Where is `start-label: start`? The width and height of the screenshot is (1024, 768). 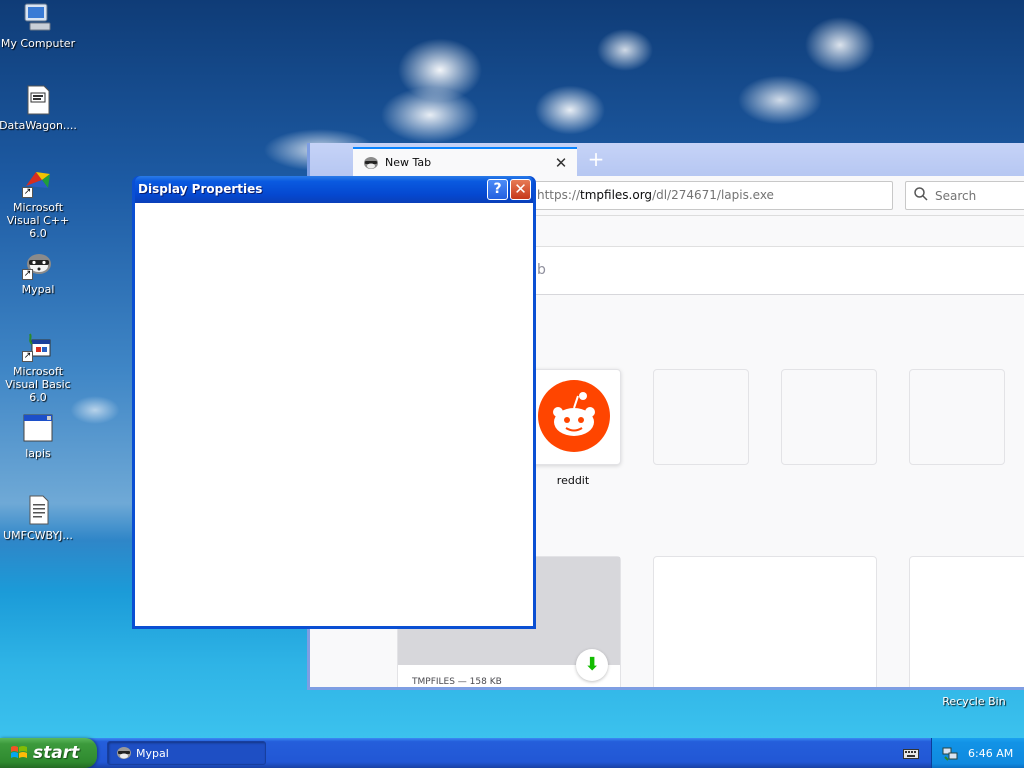
start-label: start is located at coordinates (56, 753).